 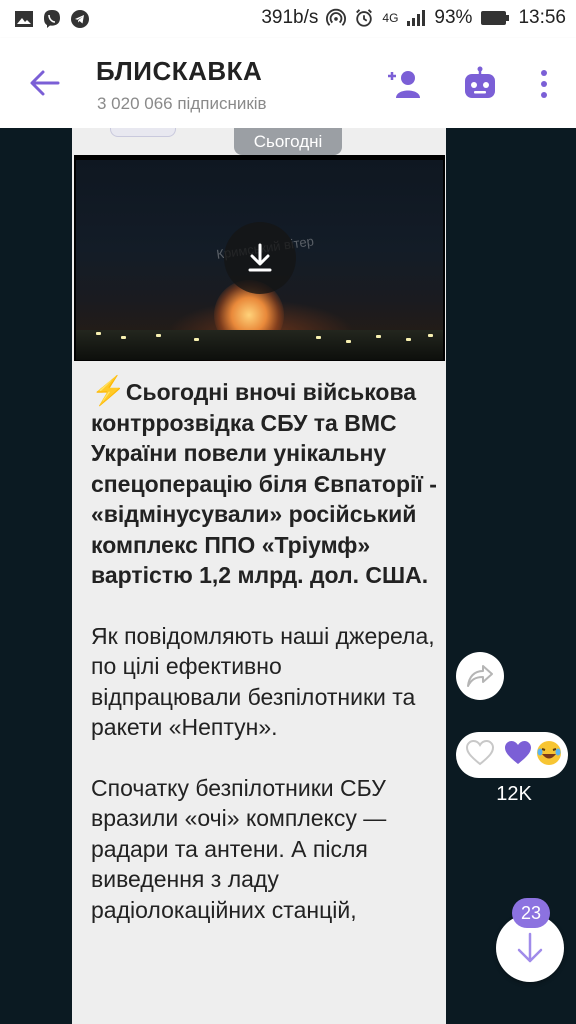 What do you see at coordinates (416, 18) in the screenshot?
I see `signal-icon` at bounding box center [416, 18].